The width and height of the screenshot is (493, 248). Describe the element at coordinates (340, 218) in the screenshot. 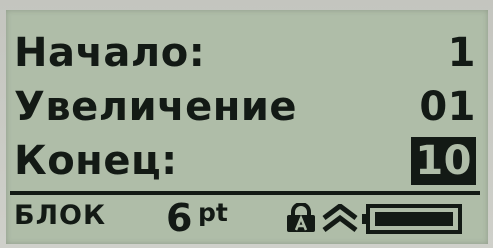

I see `caps-arrows-icon` at that location.